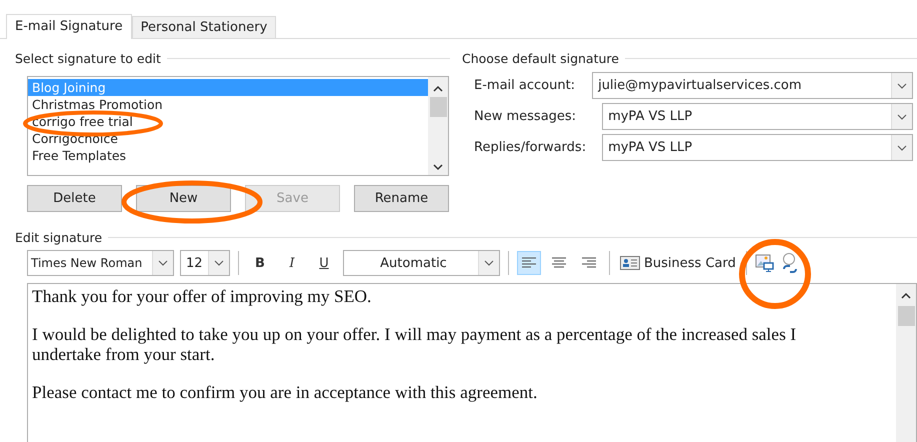 This screenshot has height=442, width=917. Describe the element at coordinates (97, 104) in the screenshot. I see `signature-item: Christmas Promotion` at that location.